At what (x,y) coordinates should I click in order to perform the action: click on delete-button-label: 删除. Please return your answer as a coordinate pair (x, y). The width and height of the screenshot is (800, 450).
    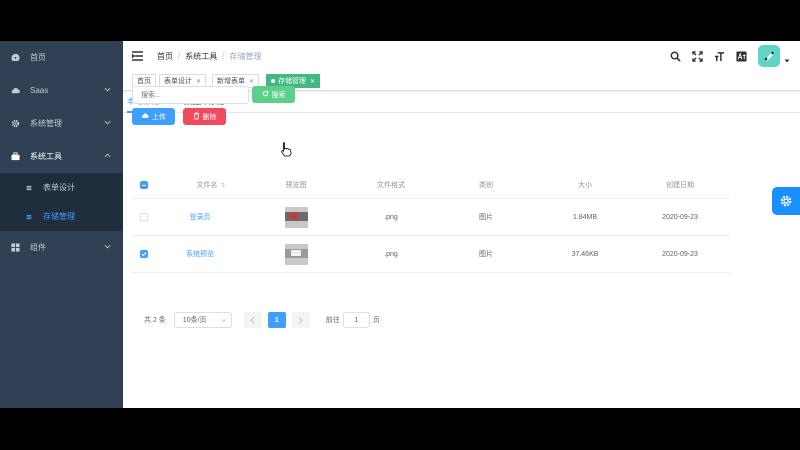
    Looking at the image, I should click on (209, 117).